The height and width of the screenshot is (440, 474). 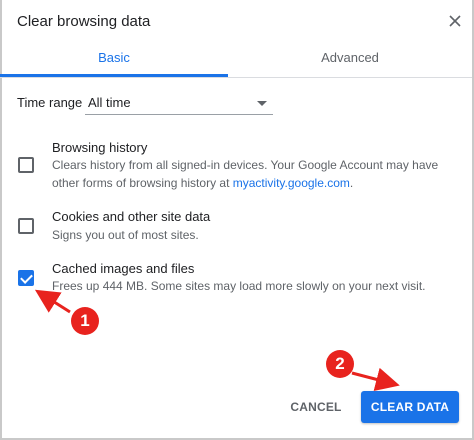 What do you see at coordinates (123, 268) in the screenshot?
I see `cached-images-title: Cached images and files` at bounding box center [123, 268].